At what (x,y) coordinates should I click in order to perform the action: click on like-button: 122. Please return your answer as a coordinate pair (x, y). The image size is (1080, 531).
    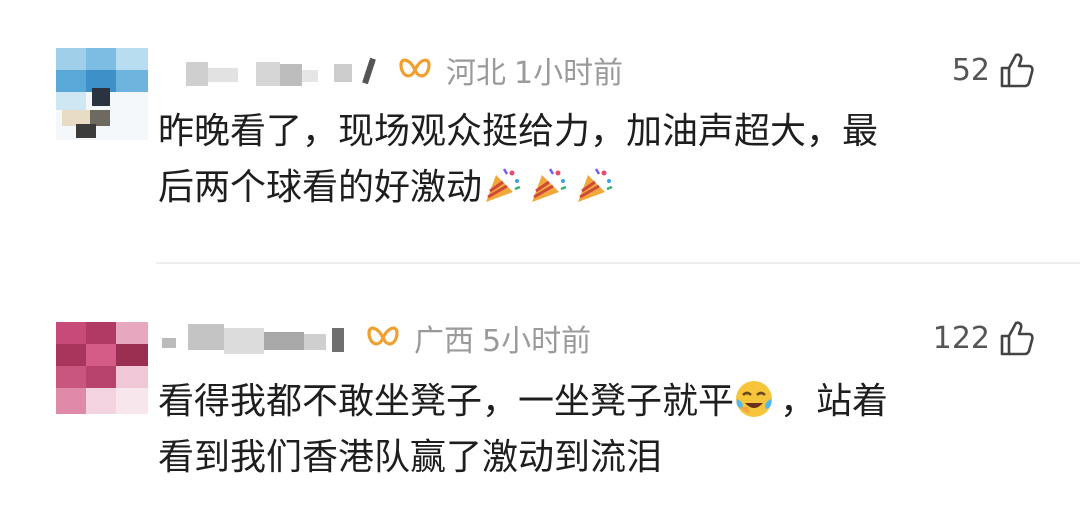
    Looking at the image, I should click on (983, 338).